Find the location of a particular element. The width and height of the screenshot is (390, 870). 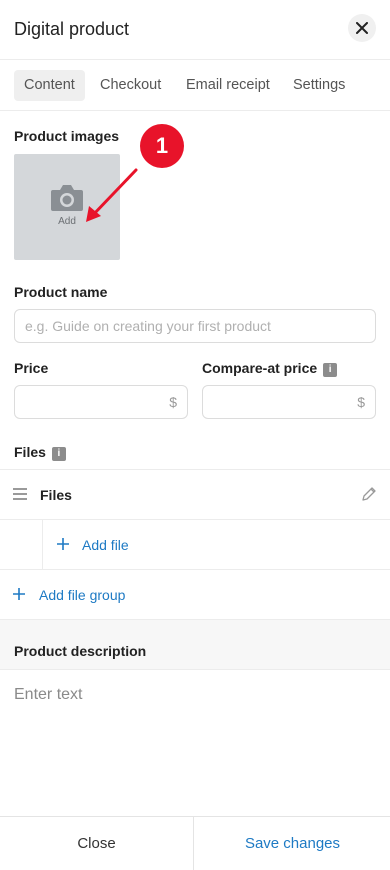

product-name-field is located at coordinates (195, 326).